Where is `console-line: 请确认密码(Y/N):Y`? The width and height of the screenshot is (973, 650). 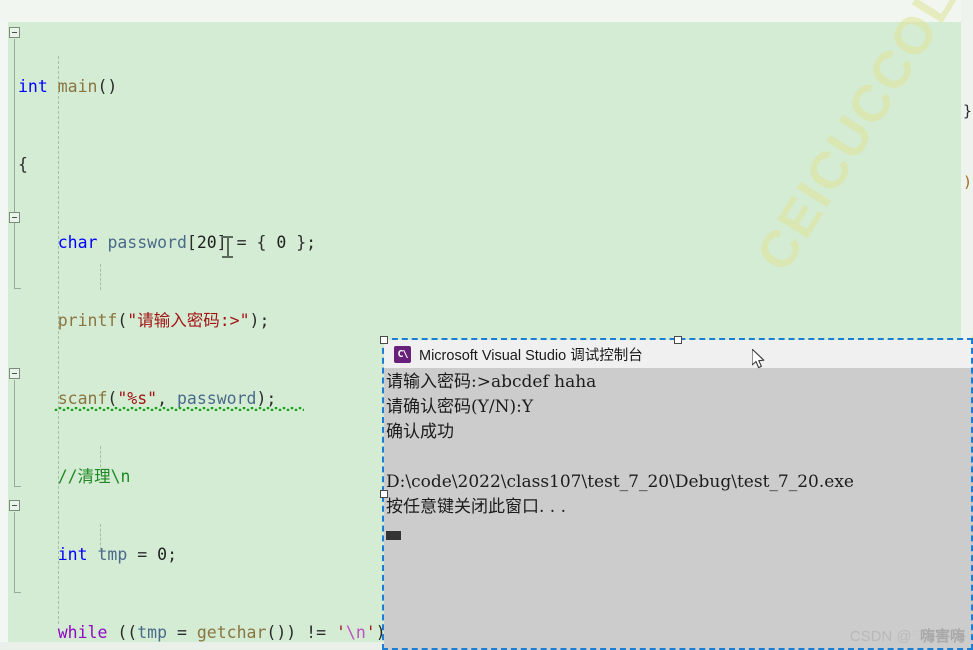
console-line: 请确认密码(Y/N):Y is located at coordinates (460, 407).